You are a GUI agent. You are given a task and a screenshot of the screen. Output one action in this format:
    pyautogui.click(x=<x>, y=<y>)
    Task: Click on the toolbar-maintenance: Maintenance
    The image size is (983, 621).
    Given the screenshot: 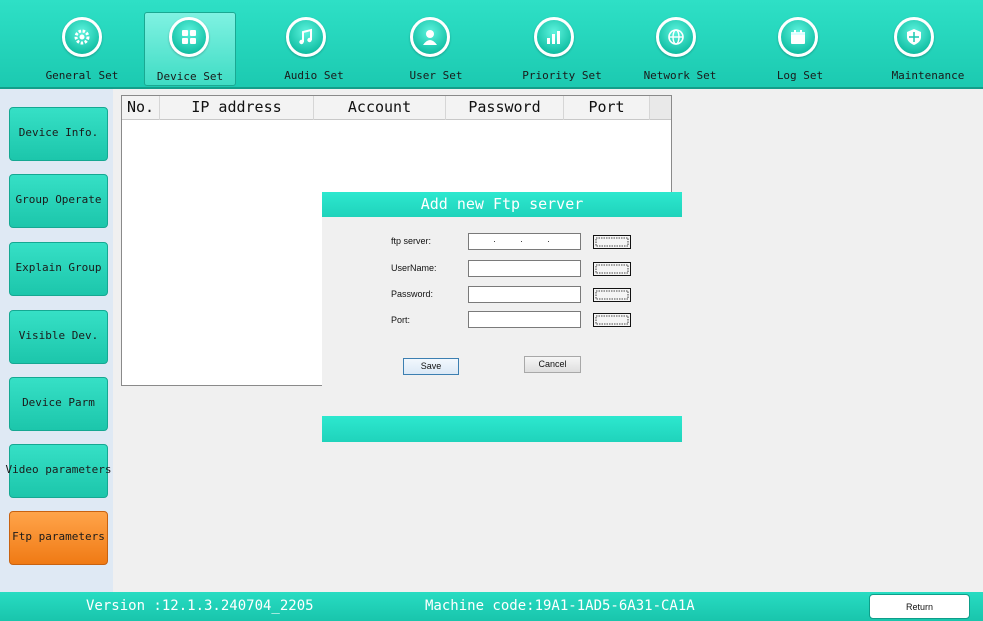 What is the action you would take?
    pyautogui.click(x=928, y=44)
    